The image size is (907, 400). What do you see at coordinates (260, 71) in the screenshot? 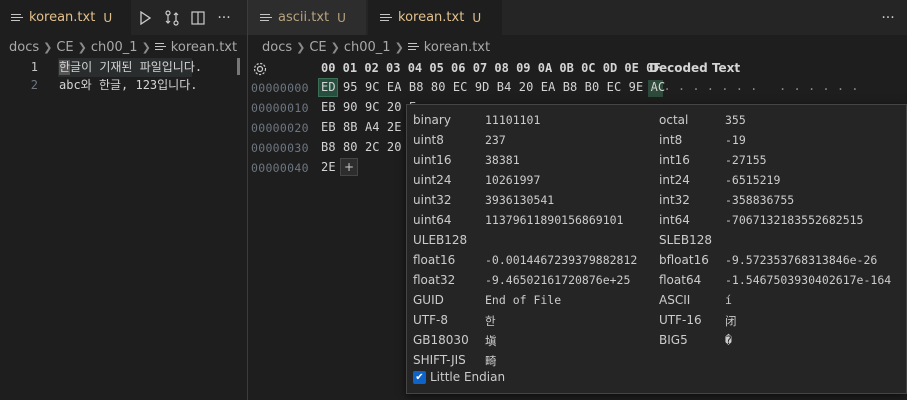
I see `gear-icon` at bounding box center [260, 71].